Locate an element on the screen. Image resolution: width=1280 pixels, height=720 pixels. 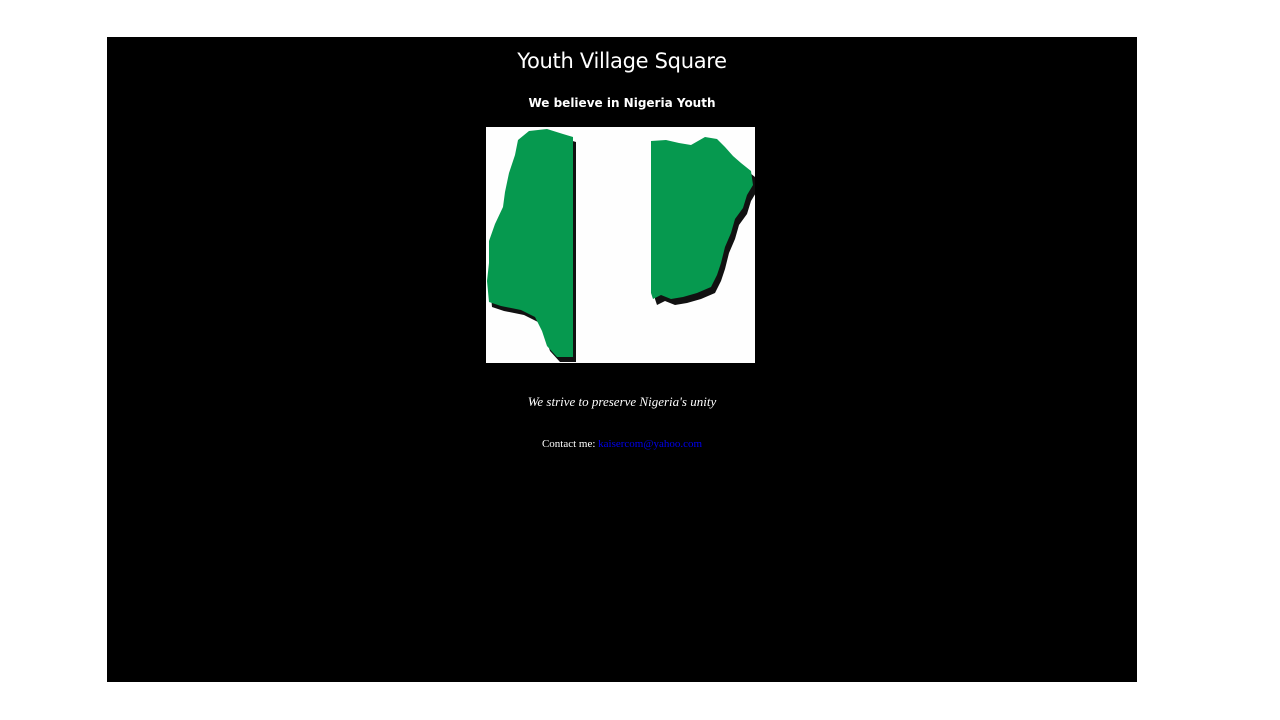
motto-text: We strive to preserve Nigeria's unity is located at coordinates (622, 401).